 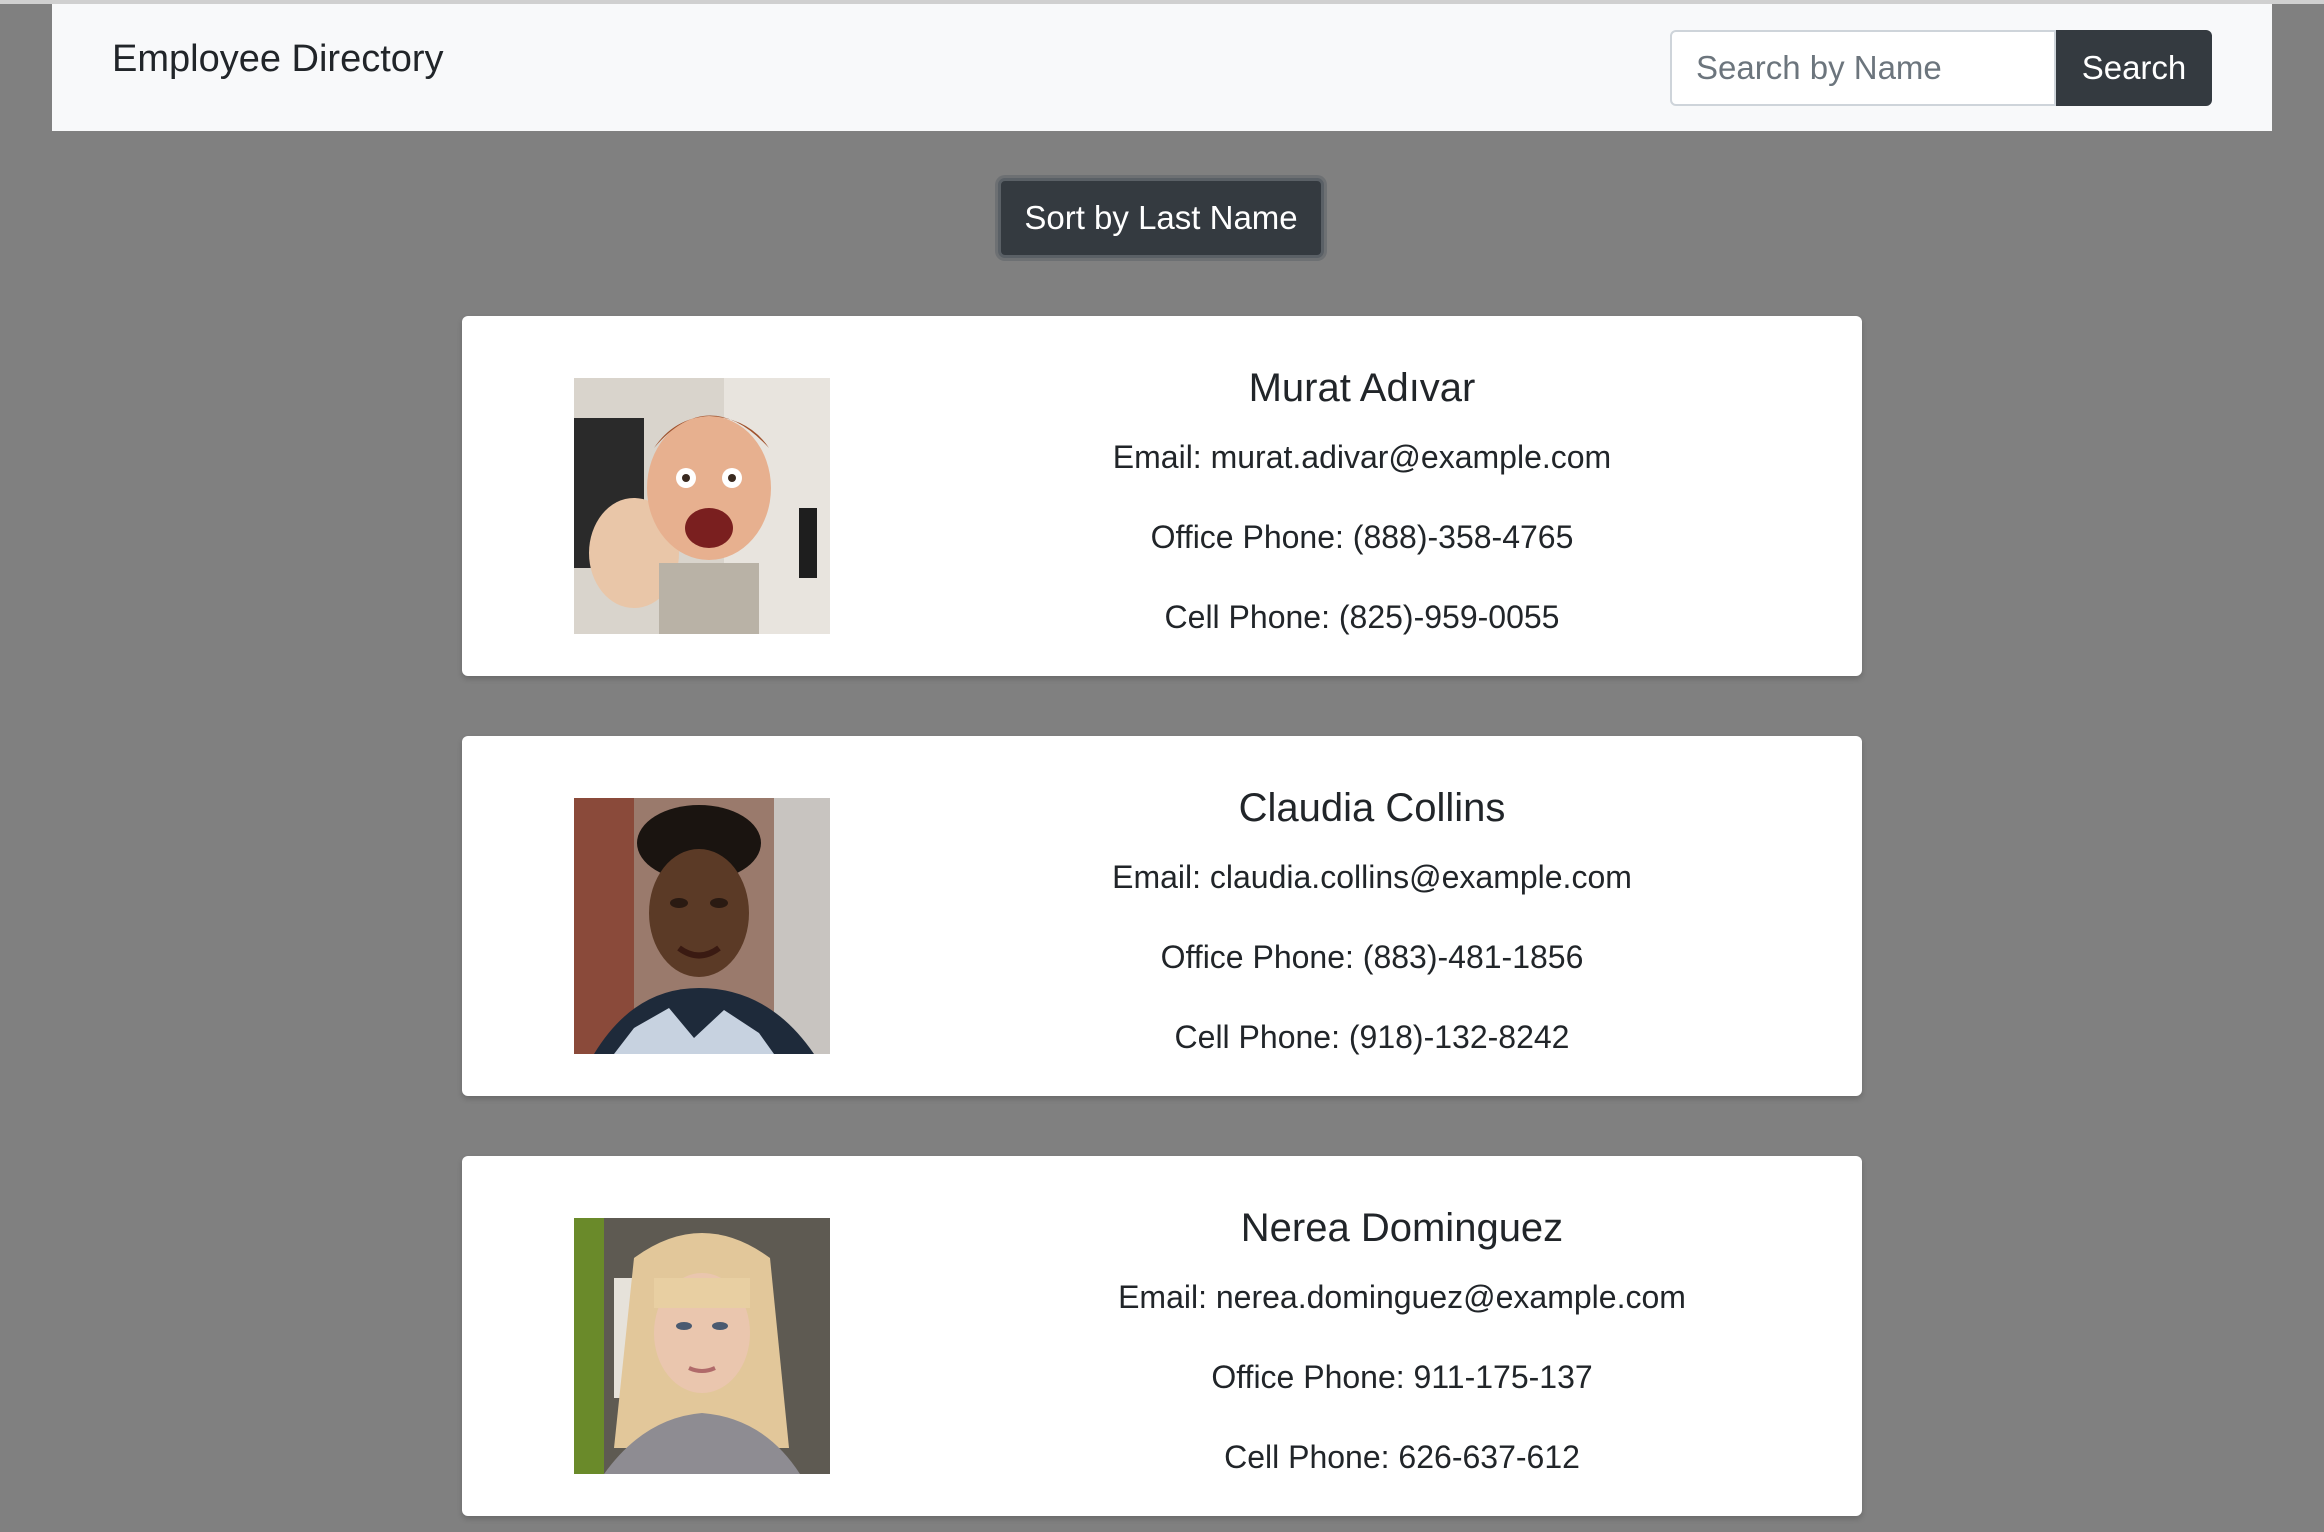 I want to click on search-input, so click(x=1863, y=68).